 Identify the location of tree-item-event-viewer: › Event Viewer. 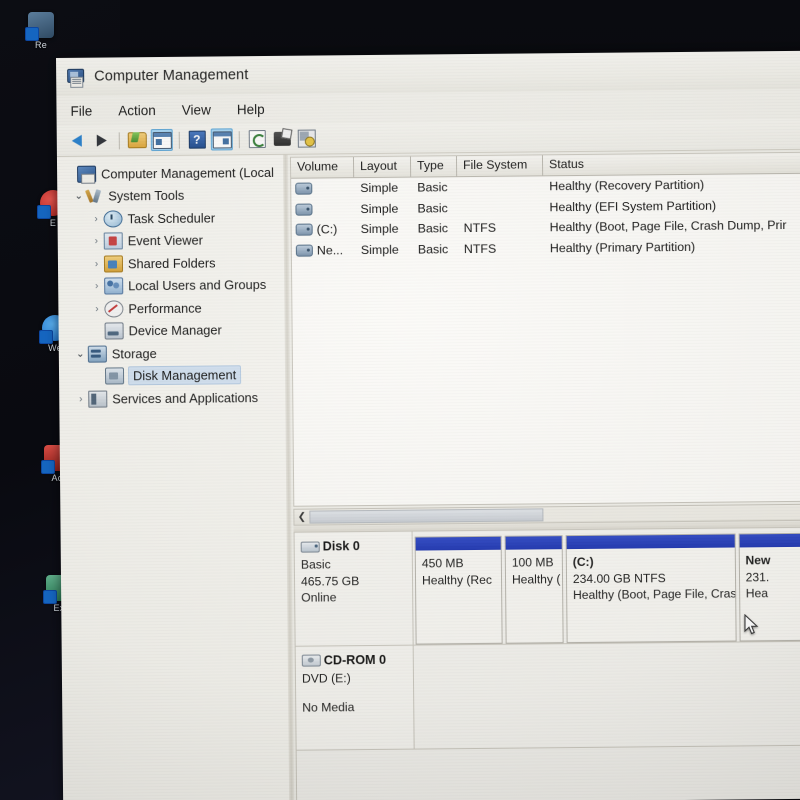
(172, 240).